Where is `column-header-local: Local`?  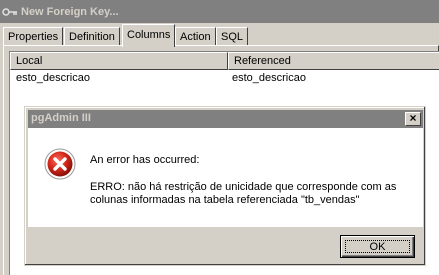 column-header-local: Local is located at coordinates (119, 61).